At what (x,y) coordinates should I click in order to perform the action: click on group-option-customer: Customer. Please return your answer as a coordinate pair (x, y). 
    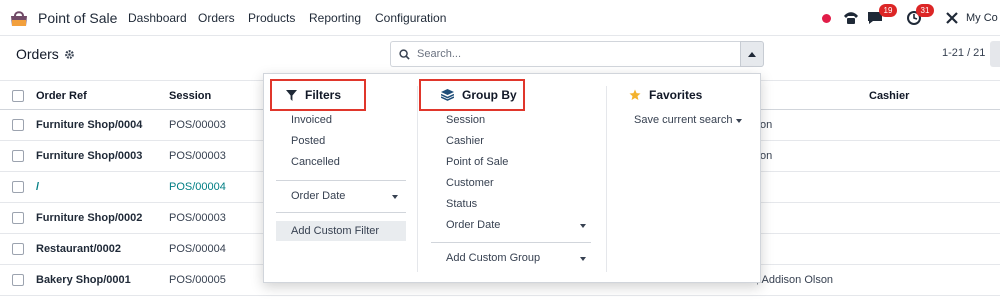
    Looking at the image, I should click on (470, 183).